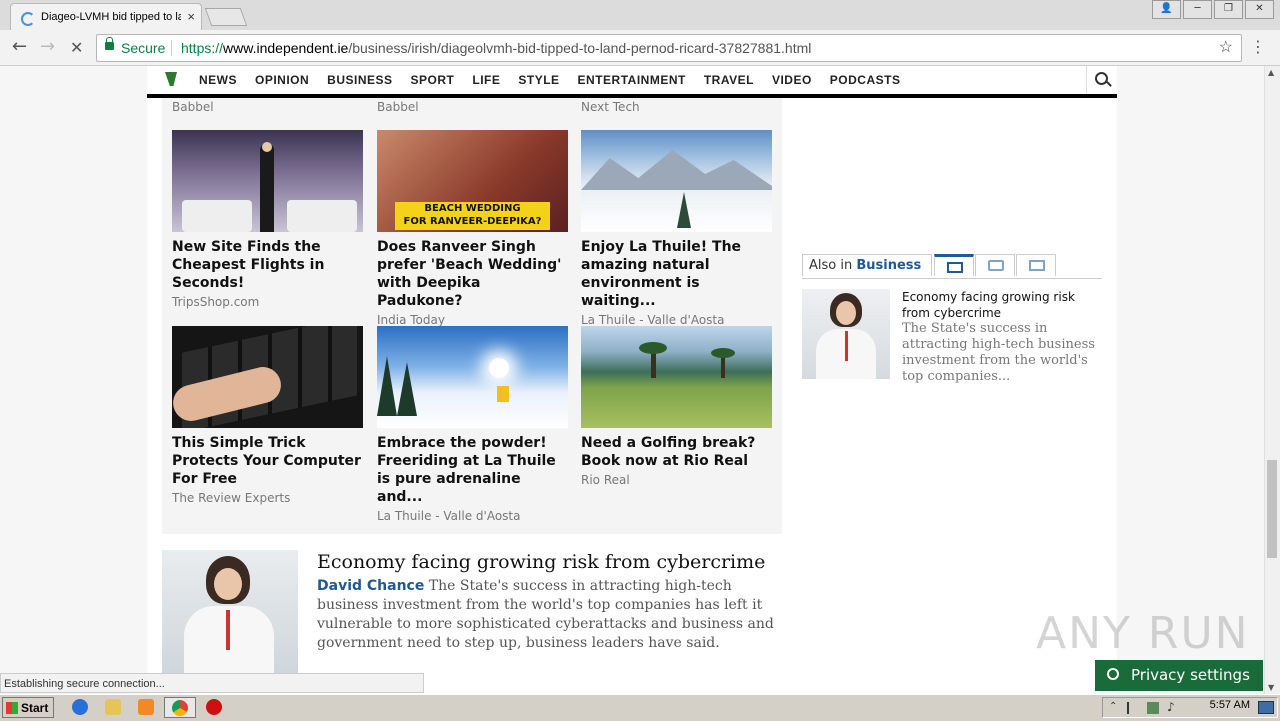 The image size is (1280, 721). Describe the element at coordinates (1272, 509) in the screenshot. I see `scrollbar-thumb` at that location.